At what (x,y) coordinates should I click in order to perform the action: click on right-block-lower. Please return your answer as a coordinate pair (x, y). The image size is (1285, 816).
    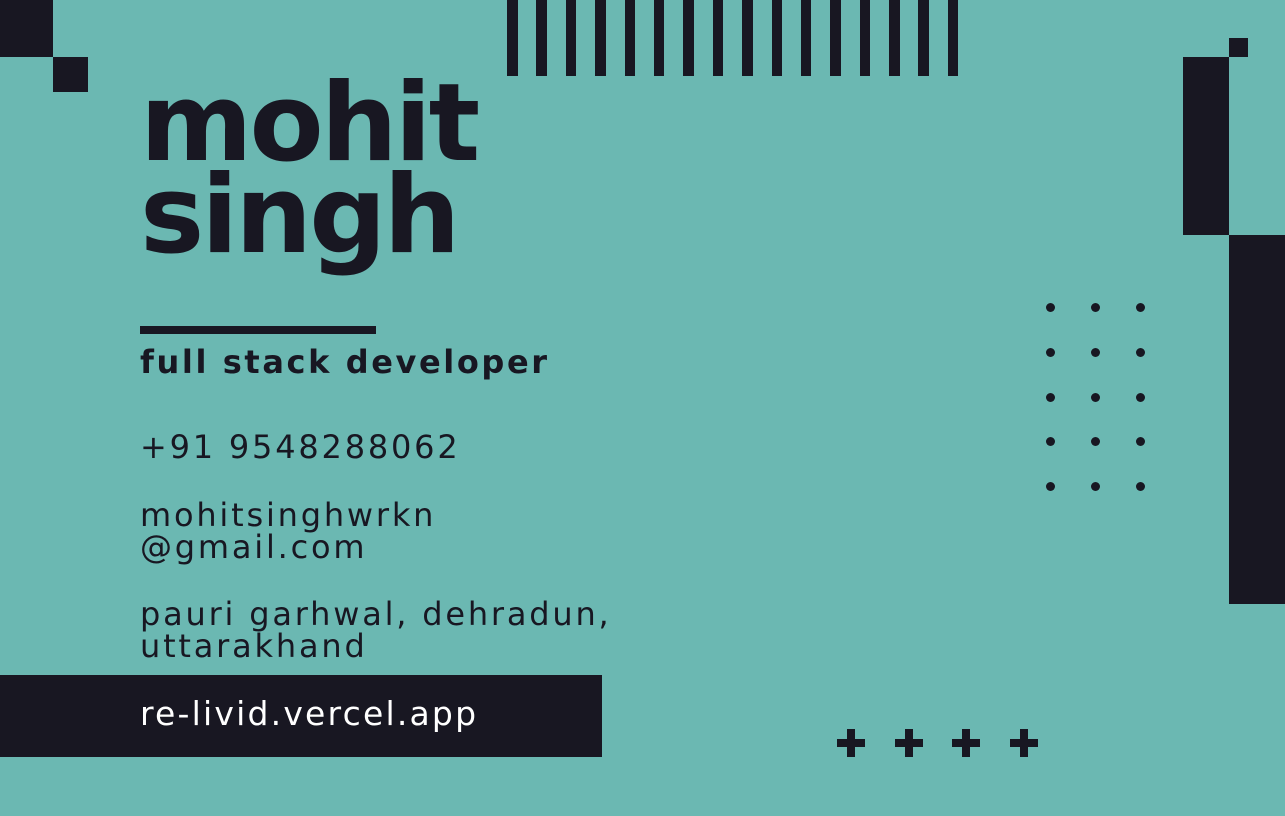
    Looking at the image, I should click on (1257, 419).